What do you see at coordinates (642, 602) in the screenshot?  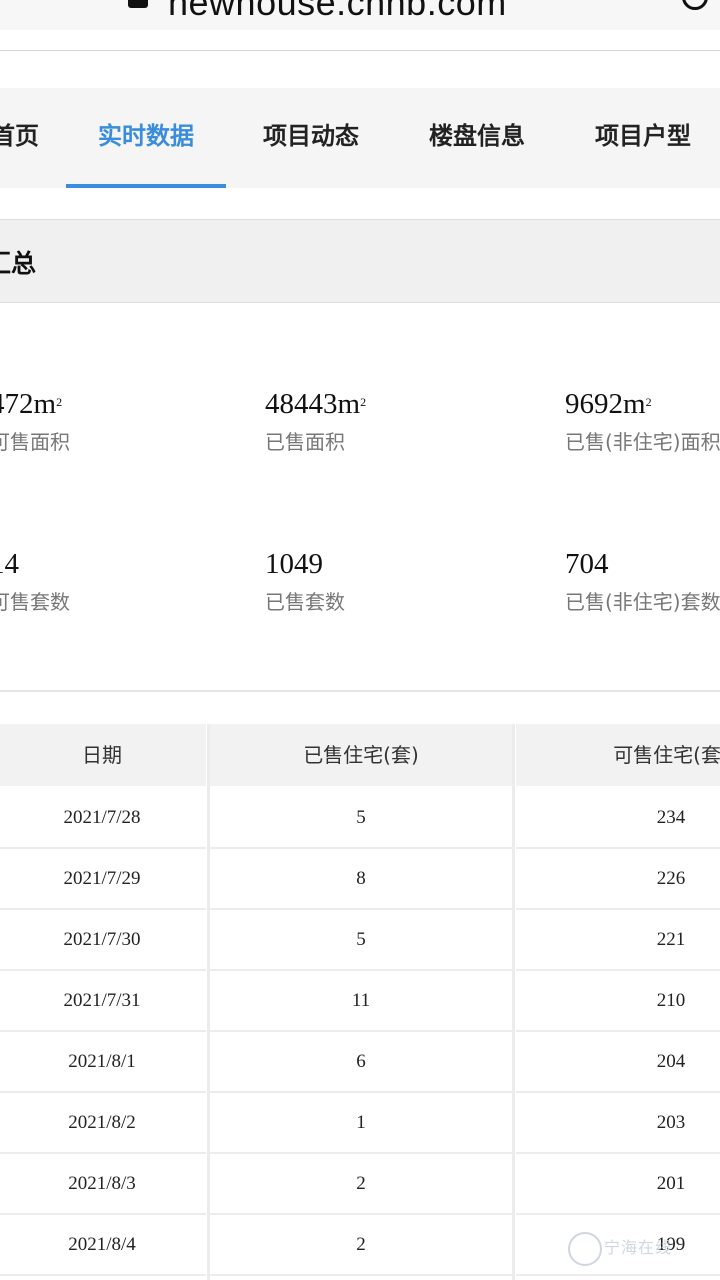 I see `stat-label: 已售(非住宅)套数` at bounding box center [642, 602].